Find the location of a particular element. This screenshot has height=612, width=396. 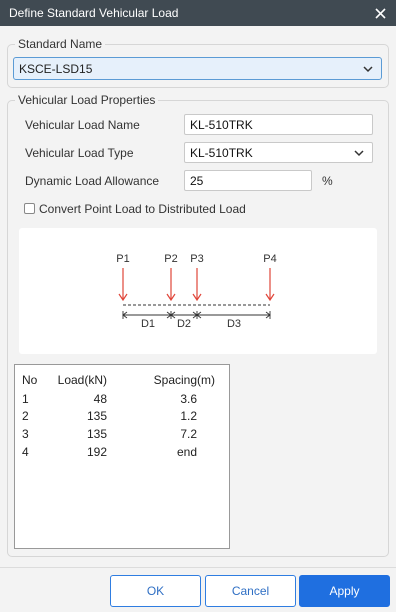

dynamic-load-allowance-label: Dynamic Load Allowance is located at coordinates (92, 181).